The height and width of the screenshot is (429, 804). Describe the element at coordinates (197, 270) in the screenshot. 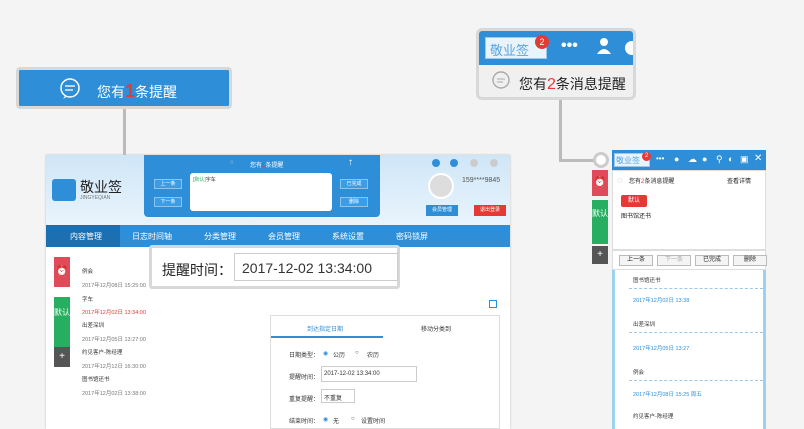

I see `remind-time-label: 提醒时间：` at that location.